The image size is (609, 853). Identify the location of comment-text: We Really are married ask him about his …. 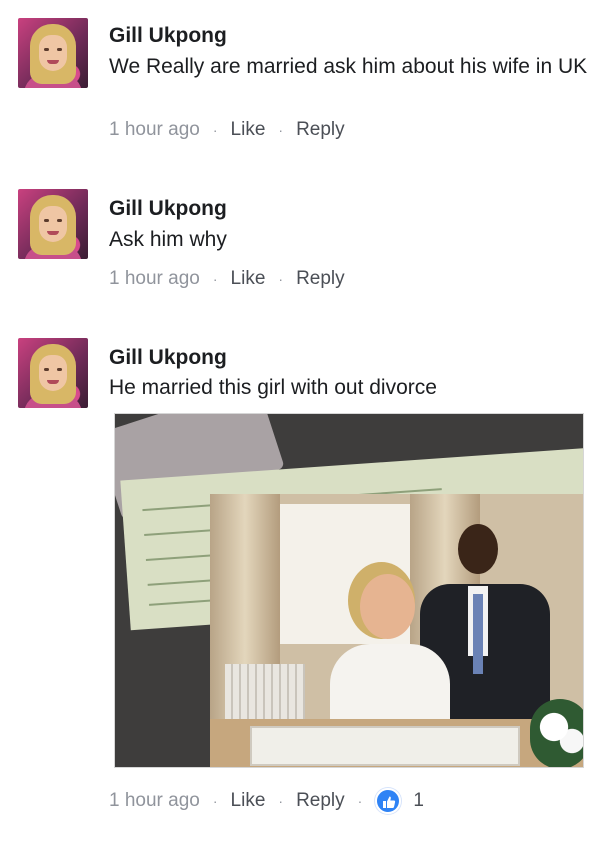
(348, 66).